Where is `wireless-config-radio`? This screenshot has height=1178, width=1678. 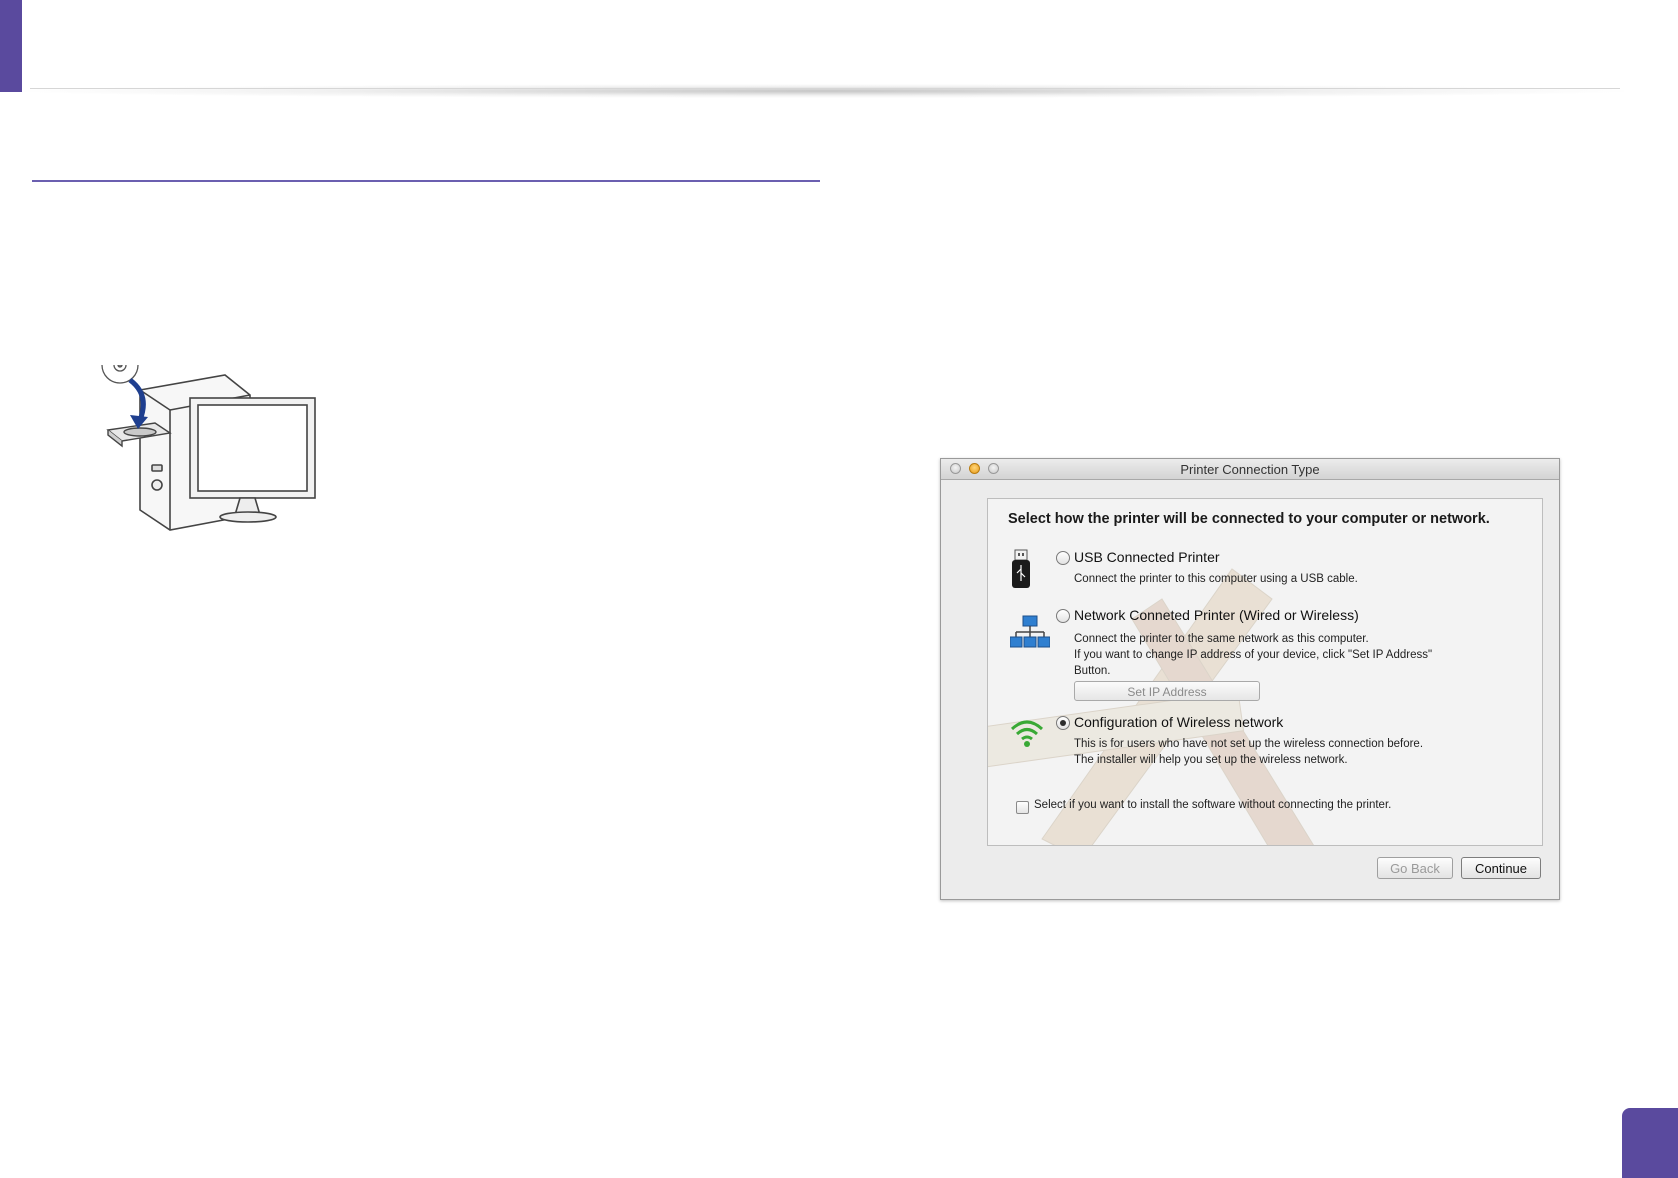 wireless-config-radio is located at coordinates (1063, 723).